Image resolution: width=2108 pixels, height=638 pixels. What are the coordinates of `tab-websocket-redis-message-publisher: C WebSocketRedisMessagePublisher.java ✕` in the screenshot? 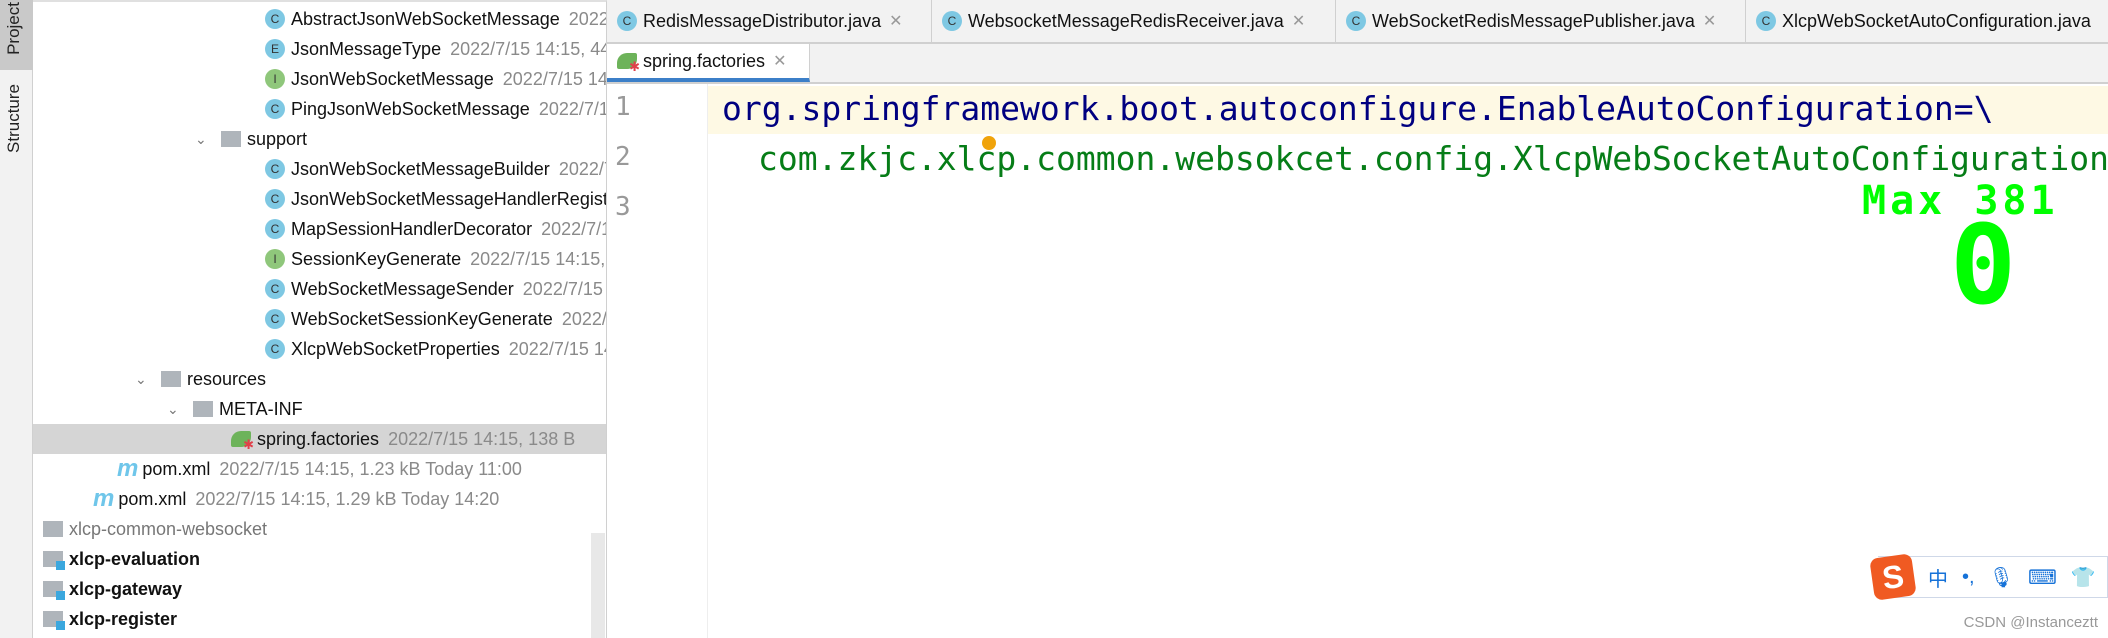 It's located at (1541, 21).